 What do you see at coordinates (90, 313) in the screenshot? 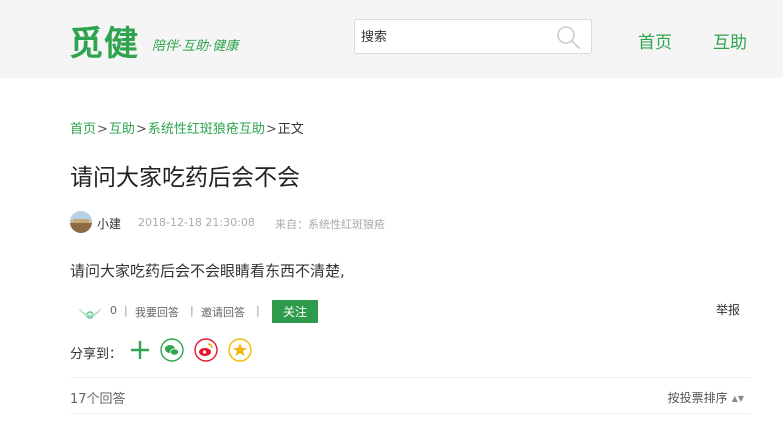
I see `signal-icon` at bounding box center [90, 313].